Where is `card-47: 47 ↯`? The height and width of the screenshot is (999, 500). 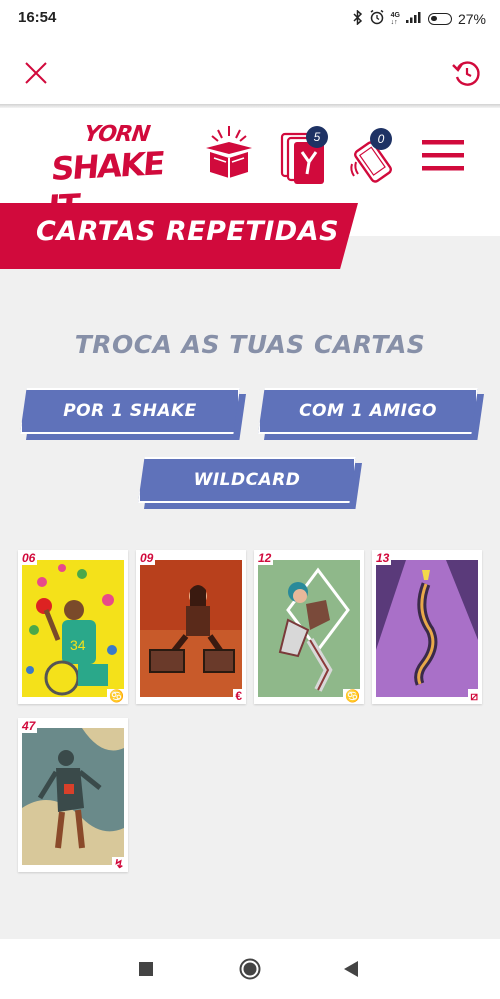 card-47: 47 ↯ is located at coordinates (73, 795).